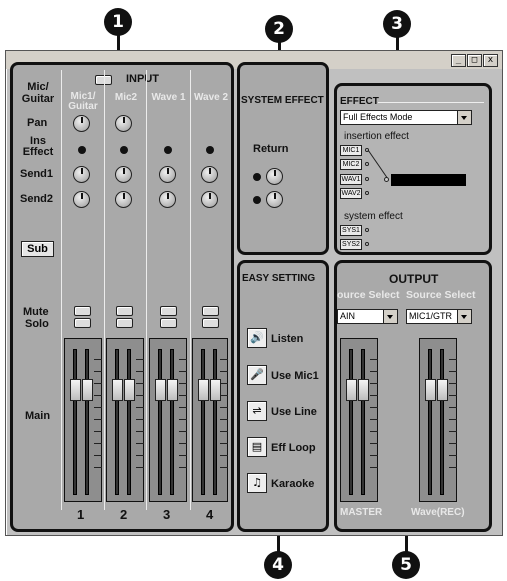 The image size is (507, 581). Describe the element at coordinates (414, 279) in the screenshot. I see `output-title: OUTPUT` at that location.